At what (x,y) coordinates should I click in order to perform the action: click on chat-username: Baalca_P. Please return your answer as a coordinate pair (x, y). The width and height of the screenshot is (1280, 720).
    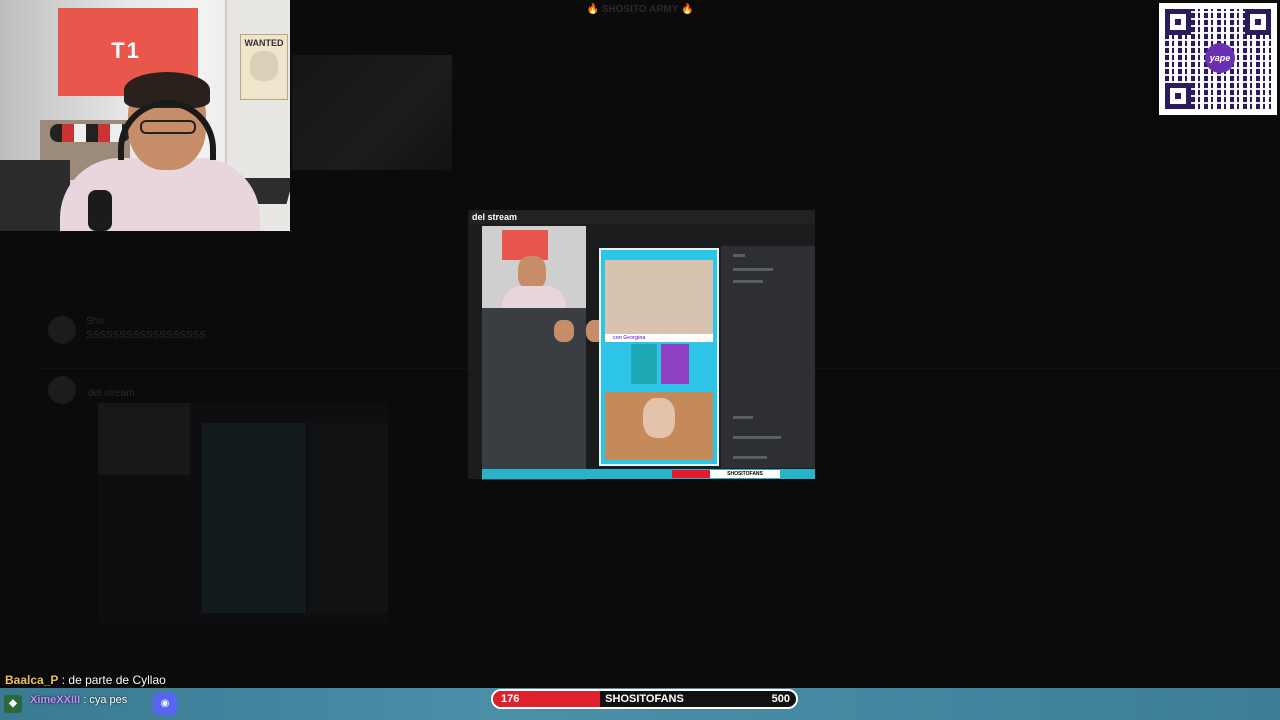
    Looking at the image, I should click on (32, 680).